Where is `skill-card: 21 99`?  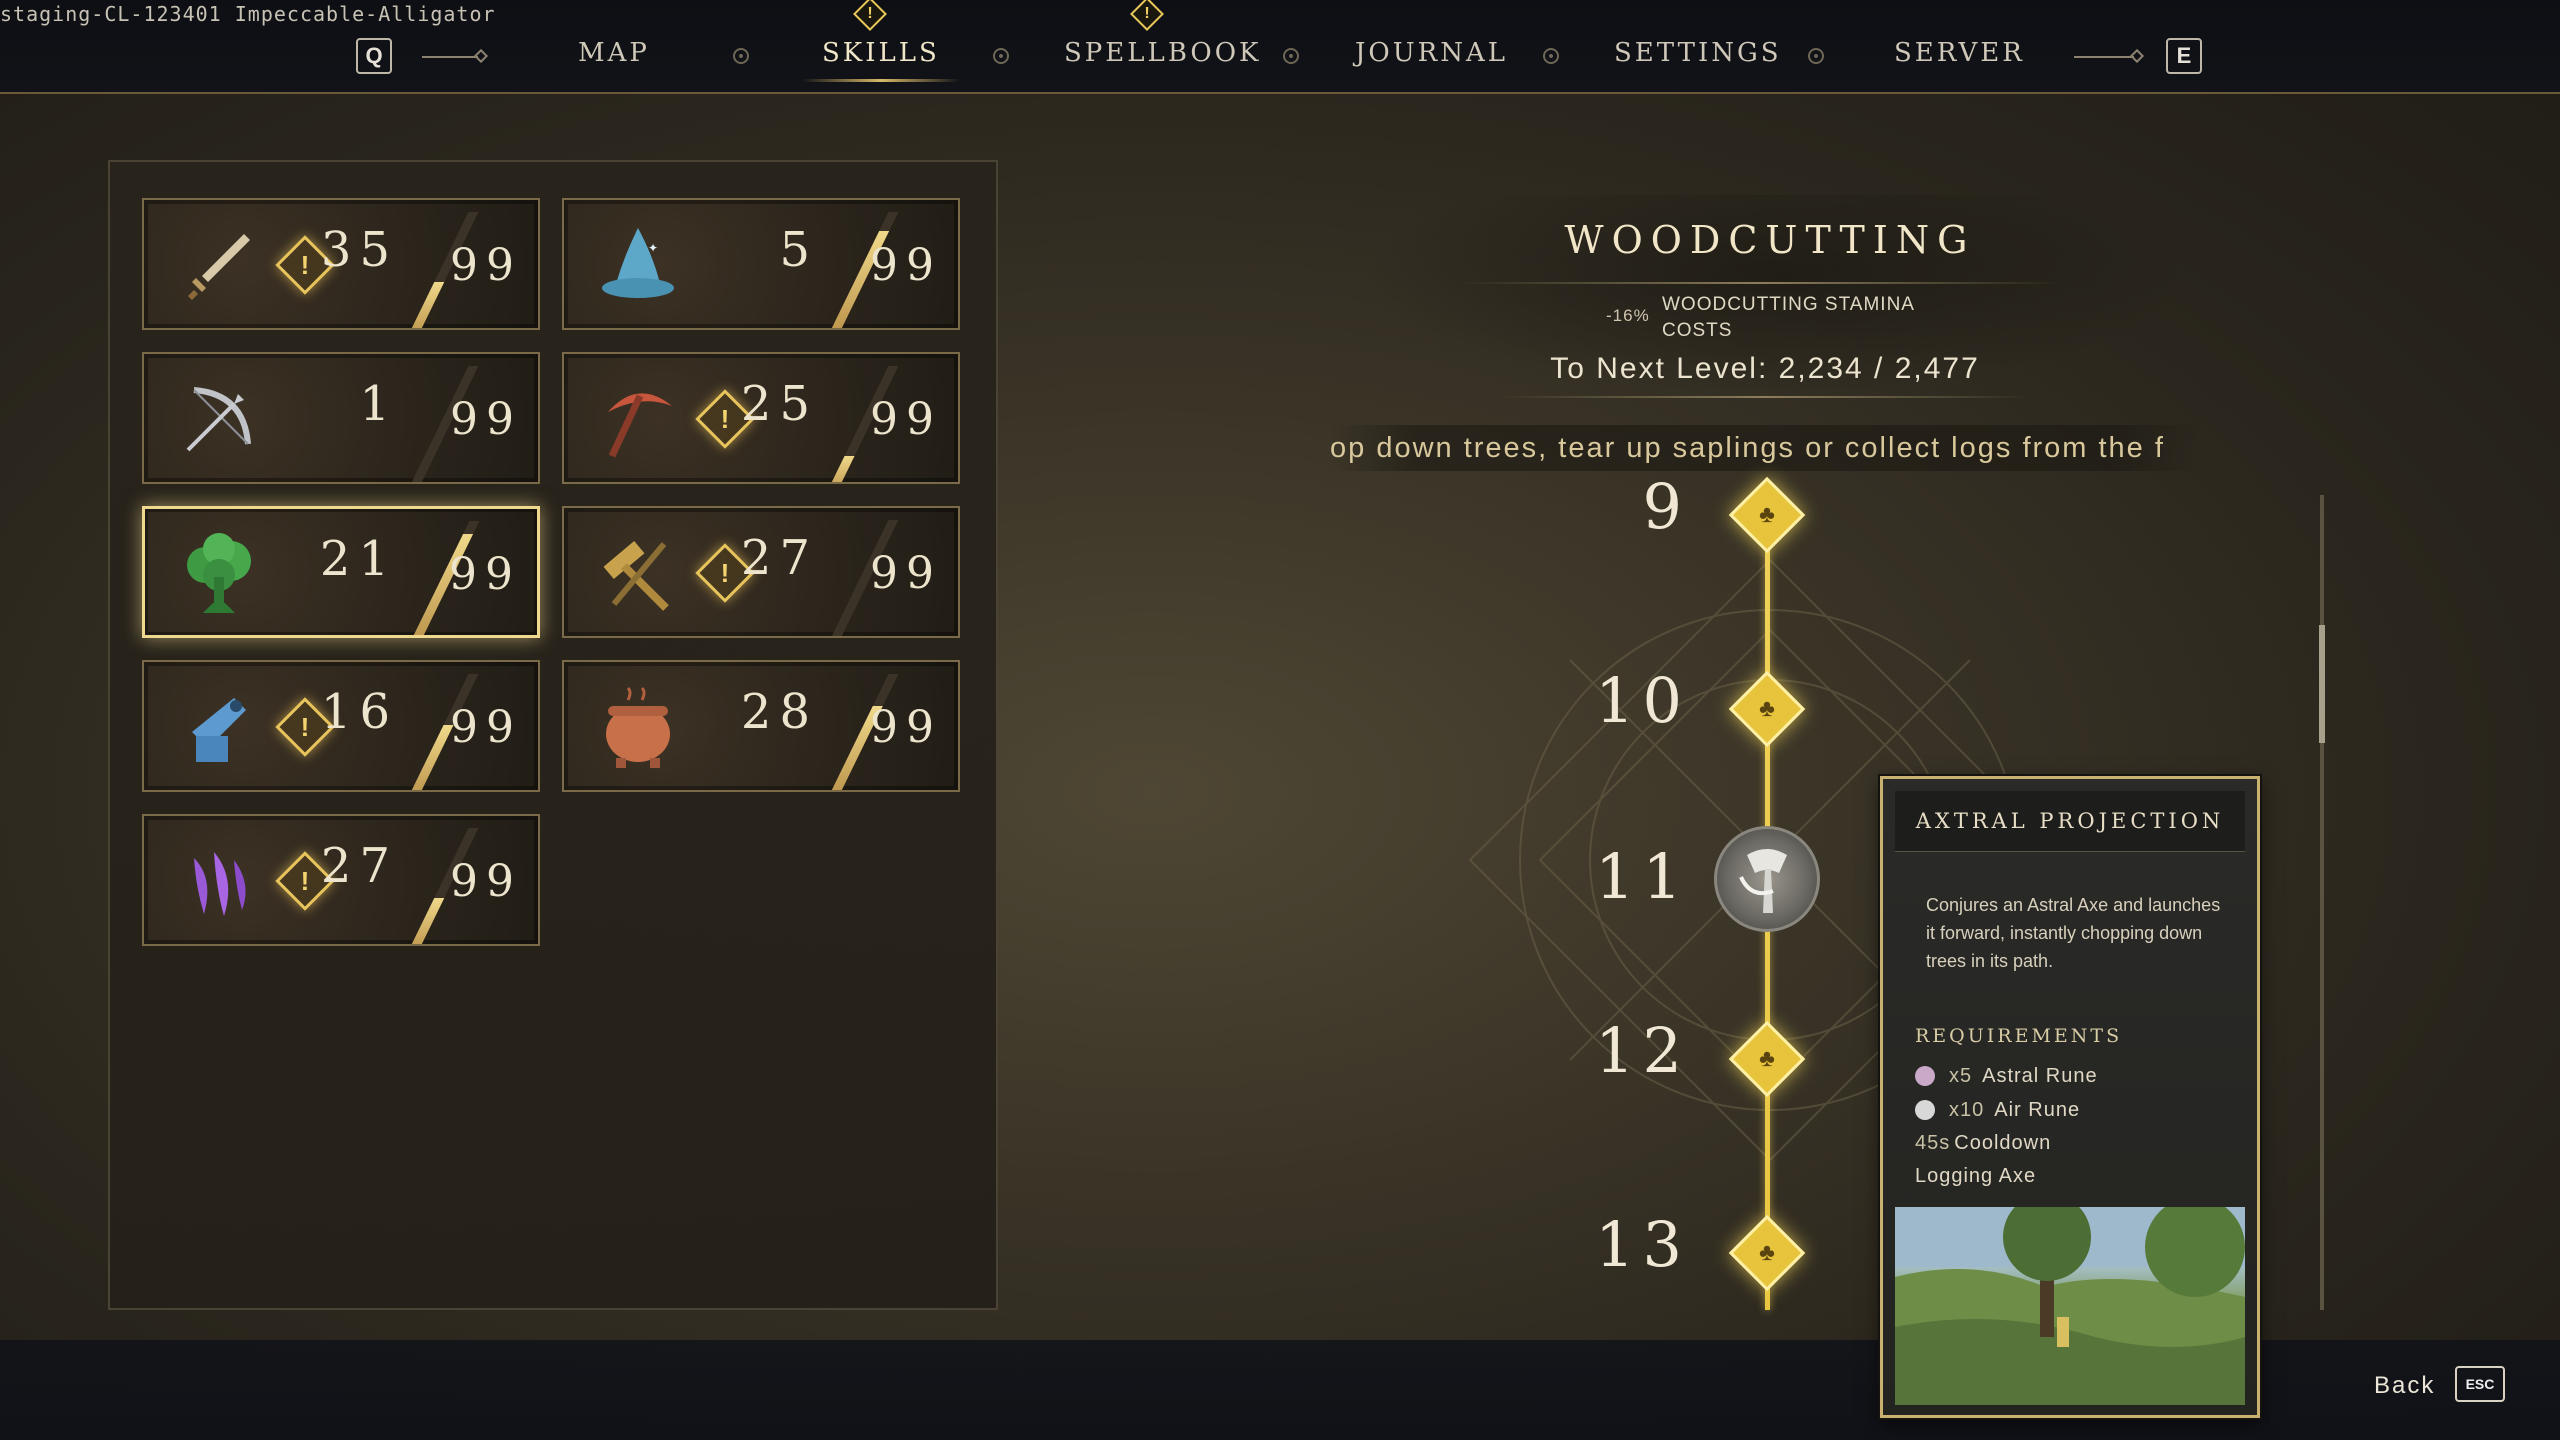 skill-card: 21 99 is located at coordinates (341, 572).